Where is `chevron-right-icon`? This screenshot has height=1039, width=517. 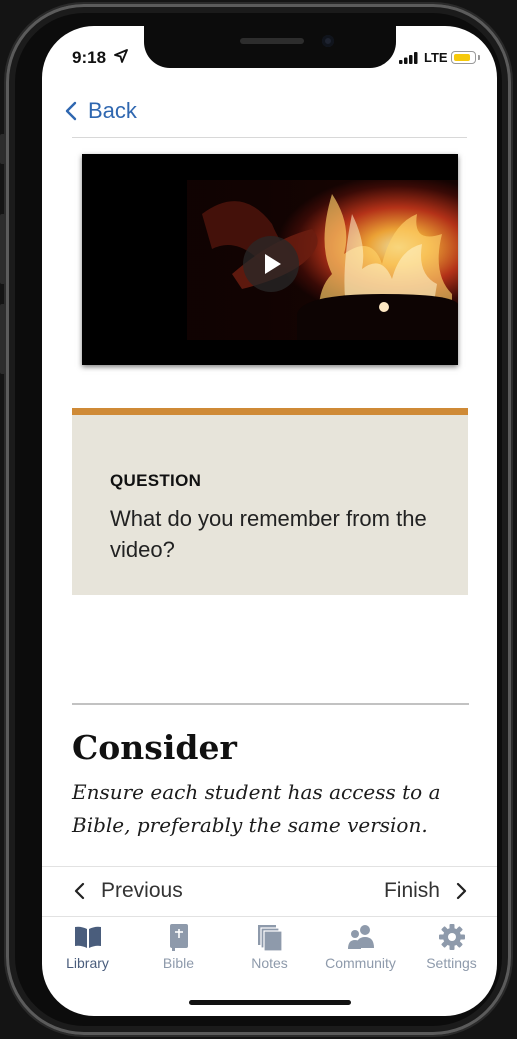 chevron-right-icon is located at coordinates (461, 891).